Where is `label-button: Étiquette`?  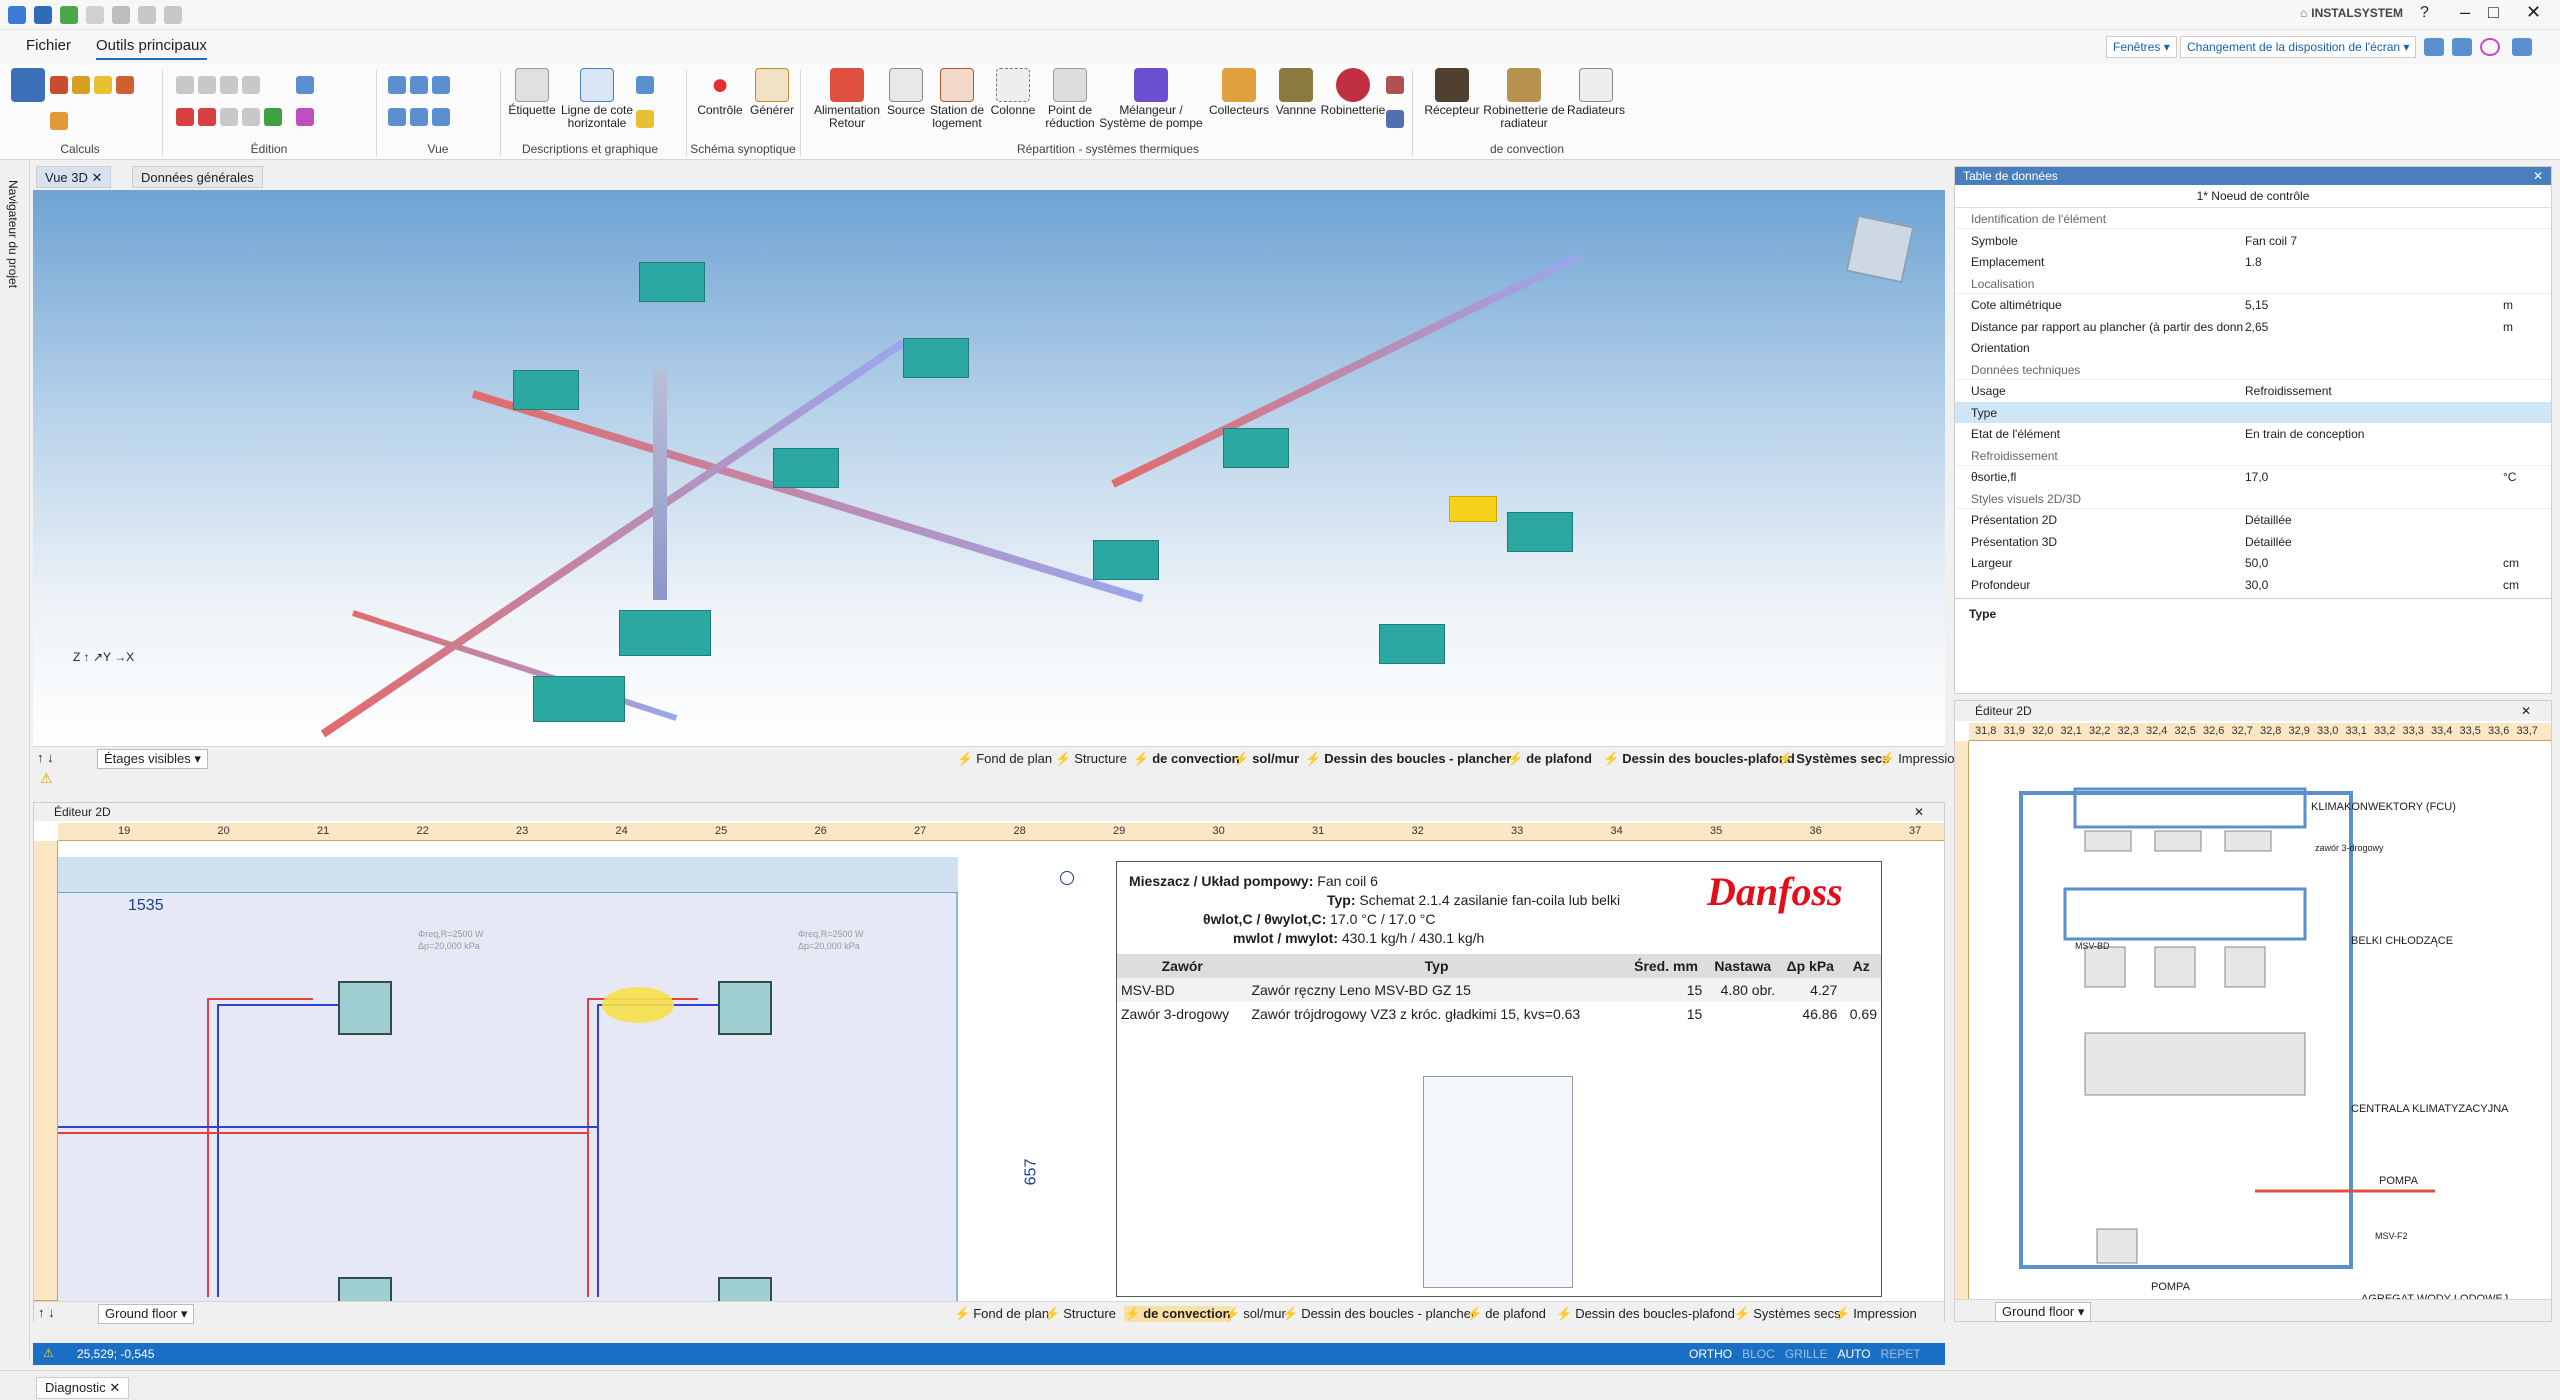
label-button: Étiquette is located at coordinates (532, 104).